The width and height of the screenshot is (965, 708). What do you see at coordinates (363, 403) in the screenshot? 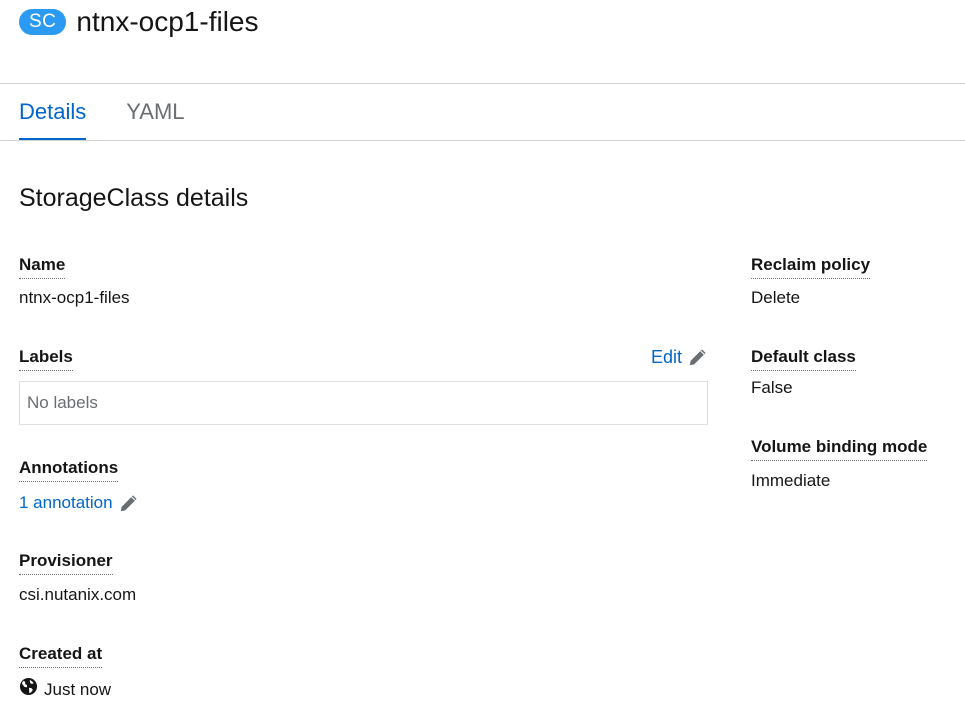
I see `labels-box: No labels` at bounding box center [363, 403].